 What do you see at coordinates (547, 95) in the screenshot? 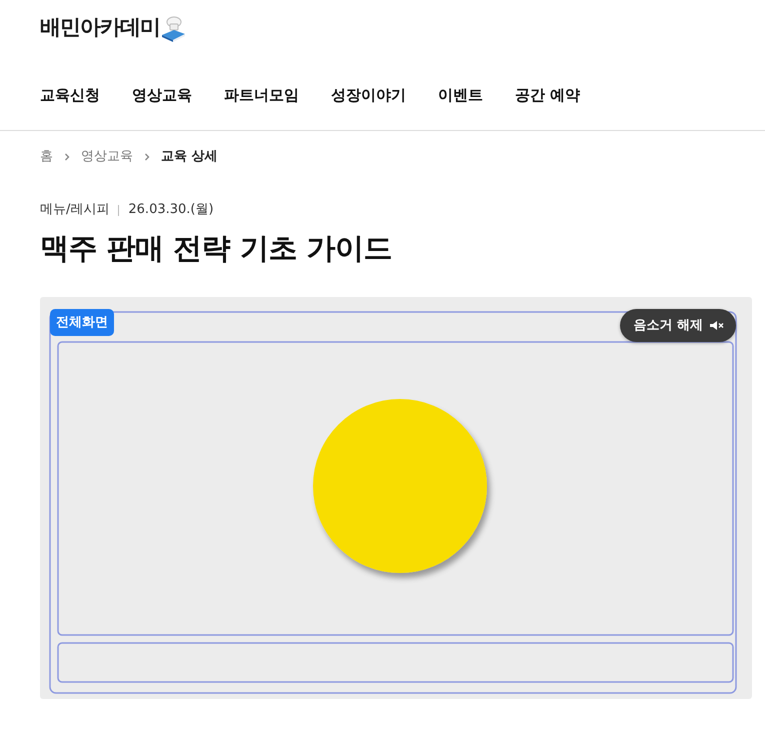
I see `nav-link: 공간 예약` at bounding box center [547, 95].